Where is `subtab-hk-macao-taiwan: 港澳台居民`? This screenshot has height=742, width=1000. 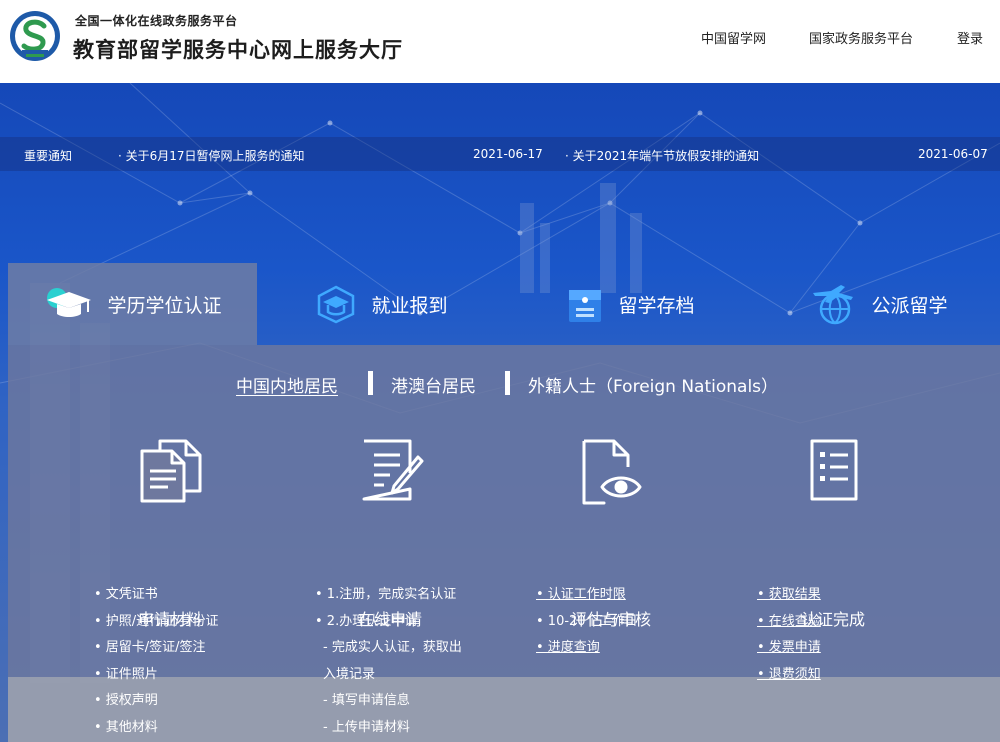
subtab-hk-macao-taiwan: 港澳台居民 is located at coordinates (433, 384).